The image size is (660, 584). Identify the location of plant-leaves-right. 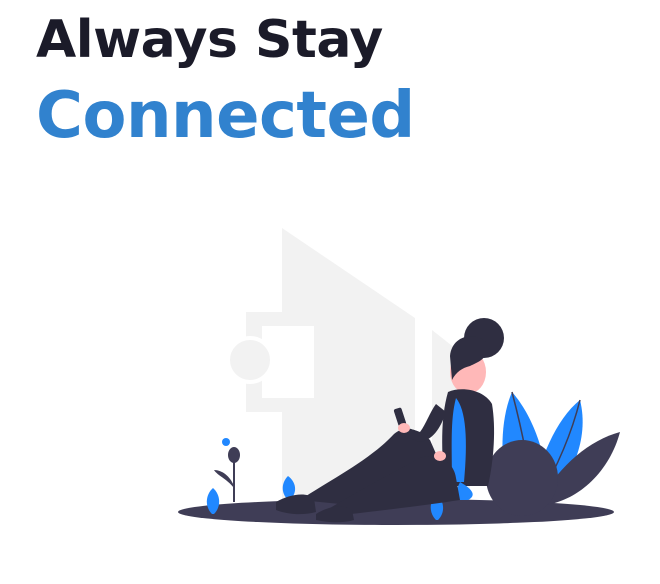
(553, 453).